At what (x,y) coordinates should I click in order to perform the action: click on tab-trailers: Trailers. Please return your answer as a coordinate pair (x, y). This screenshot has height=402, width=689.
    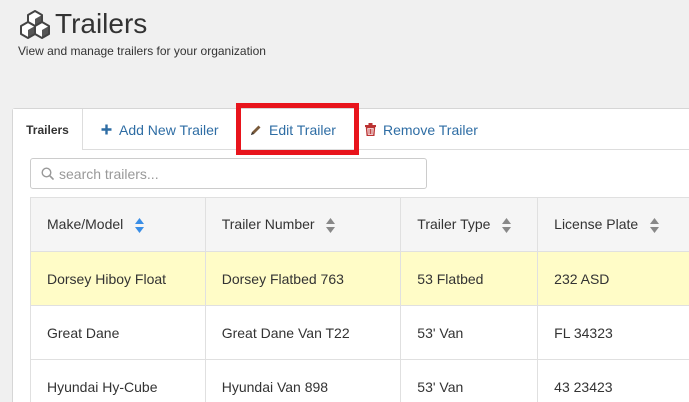
    Looking at the image, I should click on (48, 129).